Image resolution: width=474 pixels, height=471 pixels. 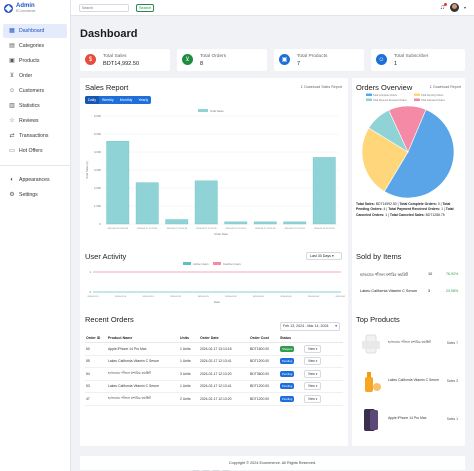 What do you see at coordinates (189, 349) in the screenshot?
I see `order-units: 1 Units` at bounding box center [189, 349].